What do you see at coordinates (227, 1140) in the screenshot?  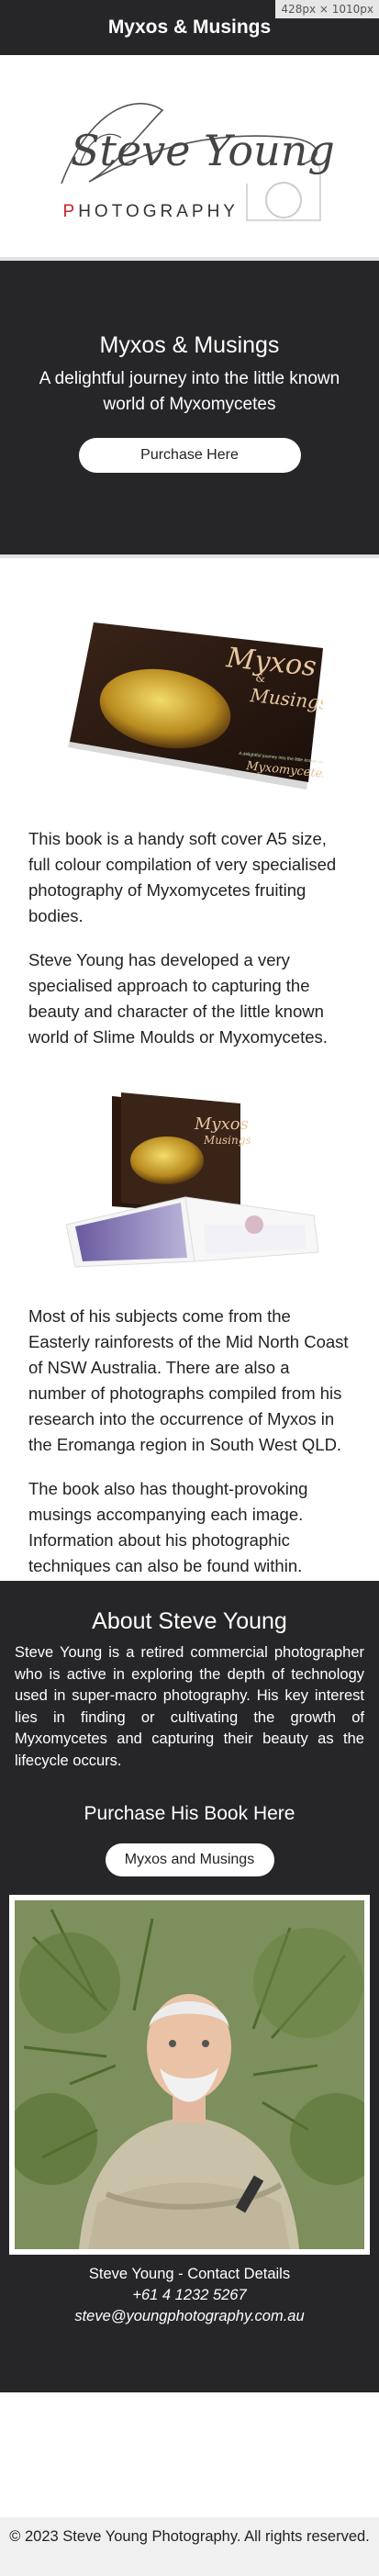 I see `svg-text: Musings` at bounding box center [227, 1140].